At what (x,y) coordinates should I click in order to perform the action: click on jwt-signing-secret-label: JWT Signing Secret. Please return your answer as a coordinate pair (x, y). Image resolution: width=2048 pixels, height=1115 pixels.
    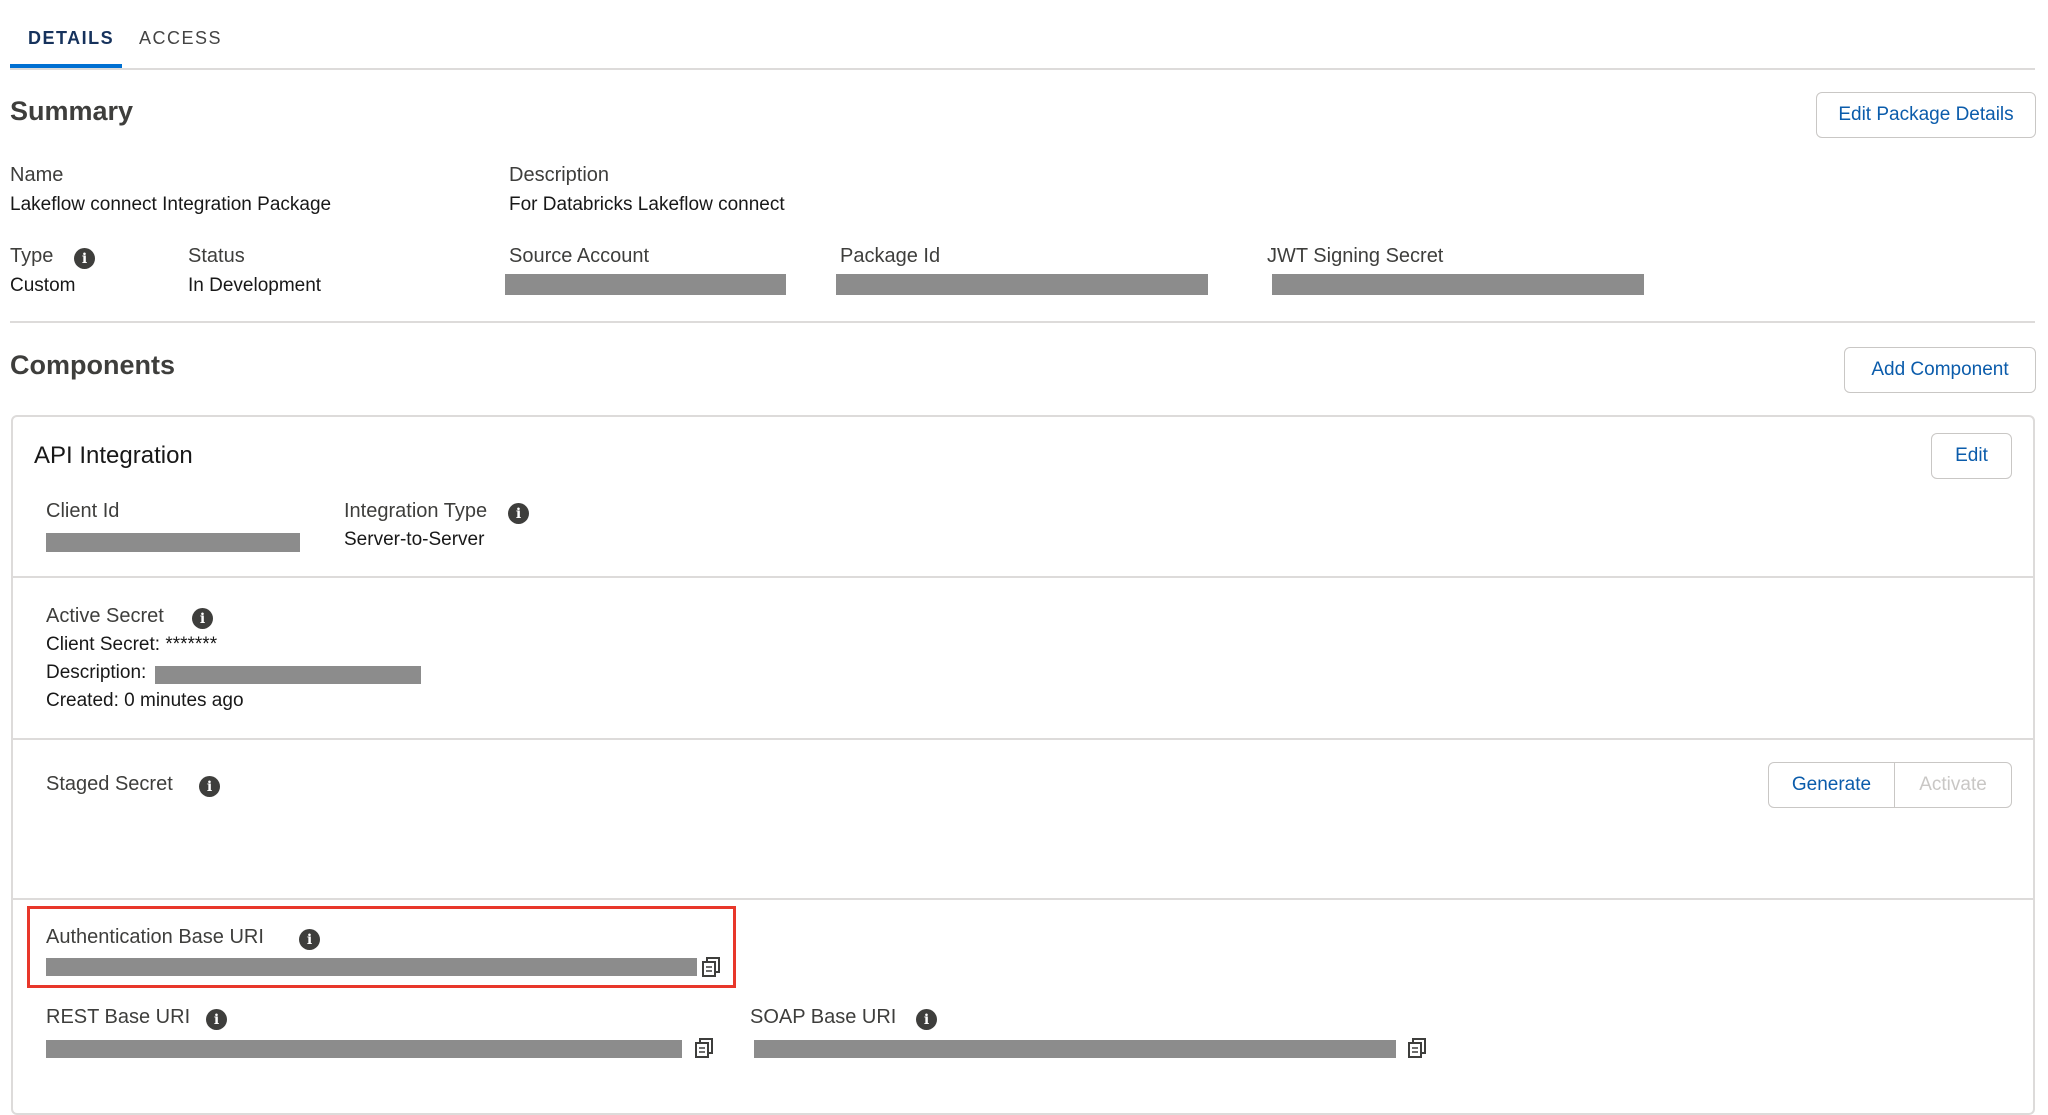
    Looking at the image, I should click on (1355, 256).